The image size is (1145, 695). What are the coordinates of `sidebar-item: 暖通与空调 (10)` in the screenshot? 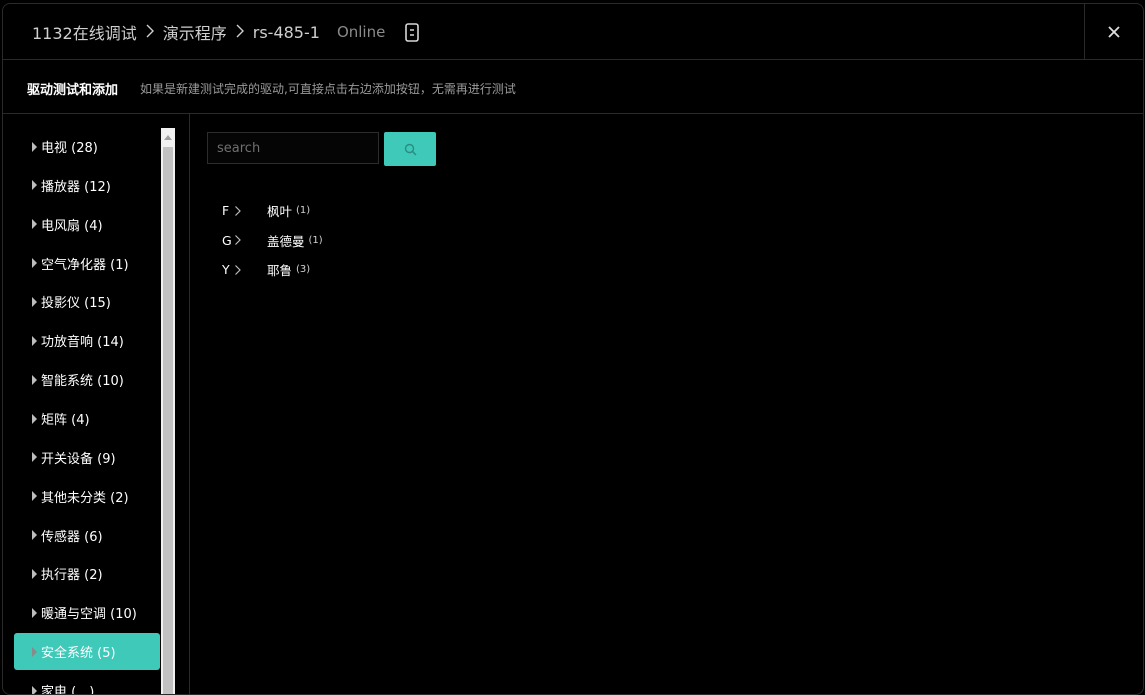 It's located at (87, 612).